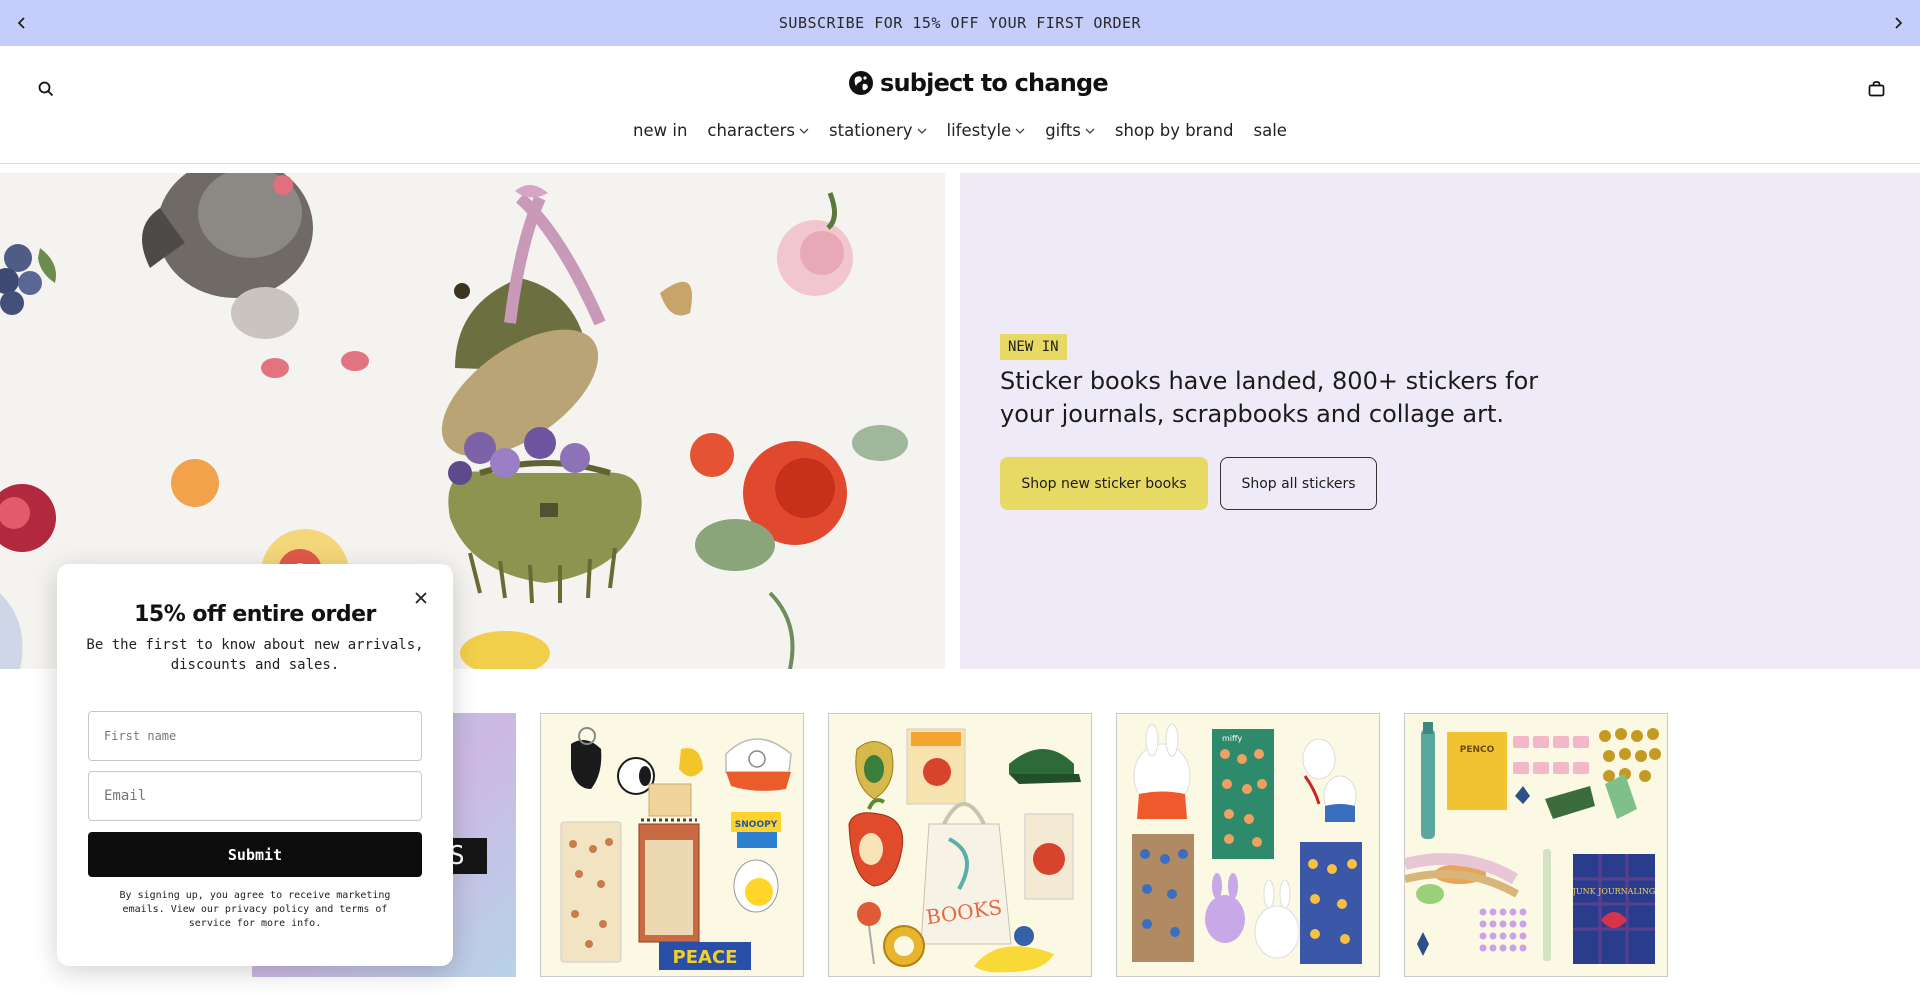  I want to click on first-name-field, so click(255, 736).